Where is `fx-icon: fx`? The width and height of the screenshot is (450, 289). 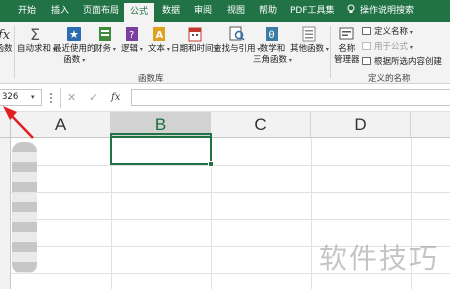
fx-icon: fx is located at coordinates (5, 35).